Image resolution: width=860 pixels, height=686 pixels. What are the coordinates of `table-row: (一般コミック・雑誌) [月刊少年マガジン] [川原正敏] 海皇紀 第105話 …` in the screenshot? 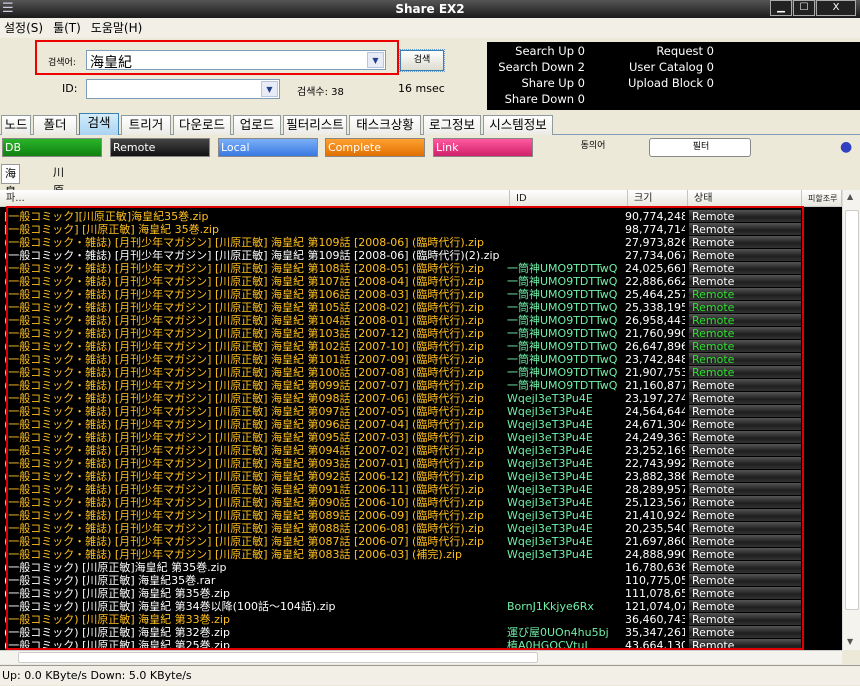 It's located at (421, 307).